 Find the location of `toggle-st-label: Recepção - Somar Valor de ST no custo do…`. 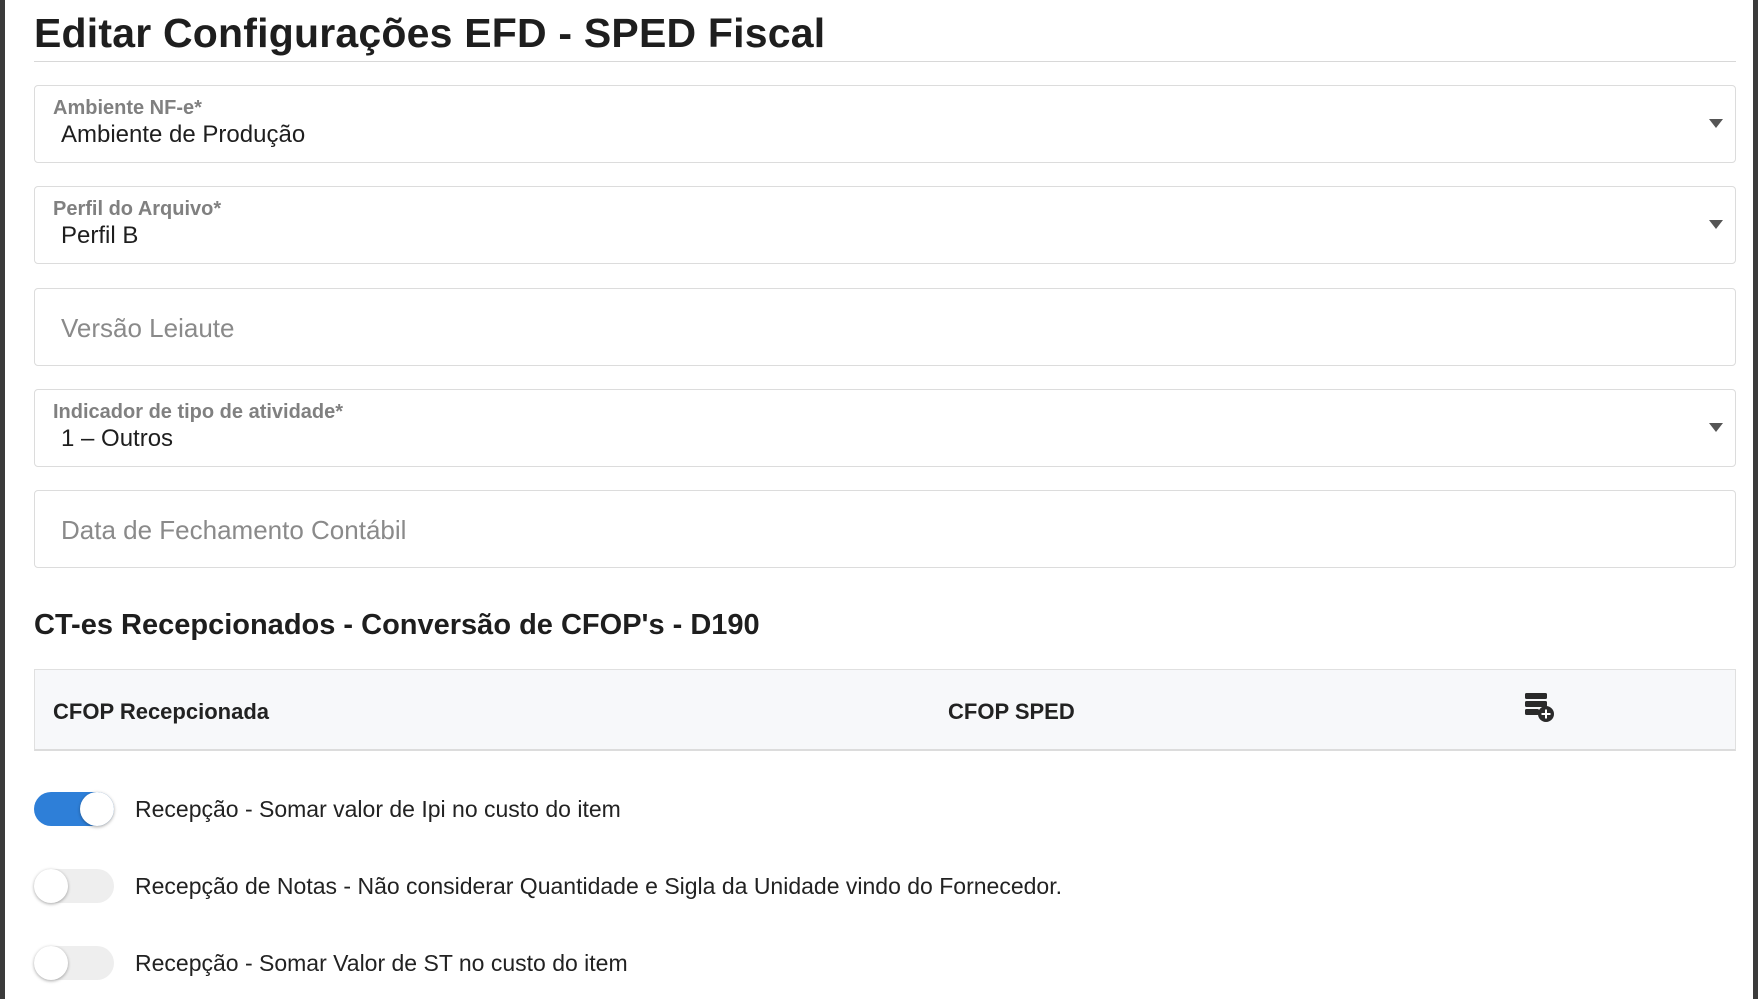

toggle-st-label: Recepção - Somar Valor de ST no custo do… is located at coordinates (381, 963).